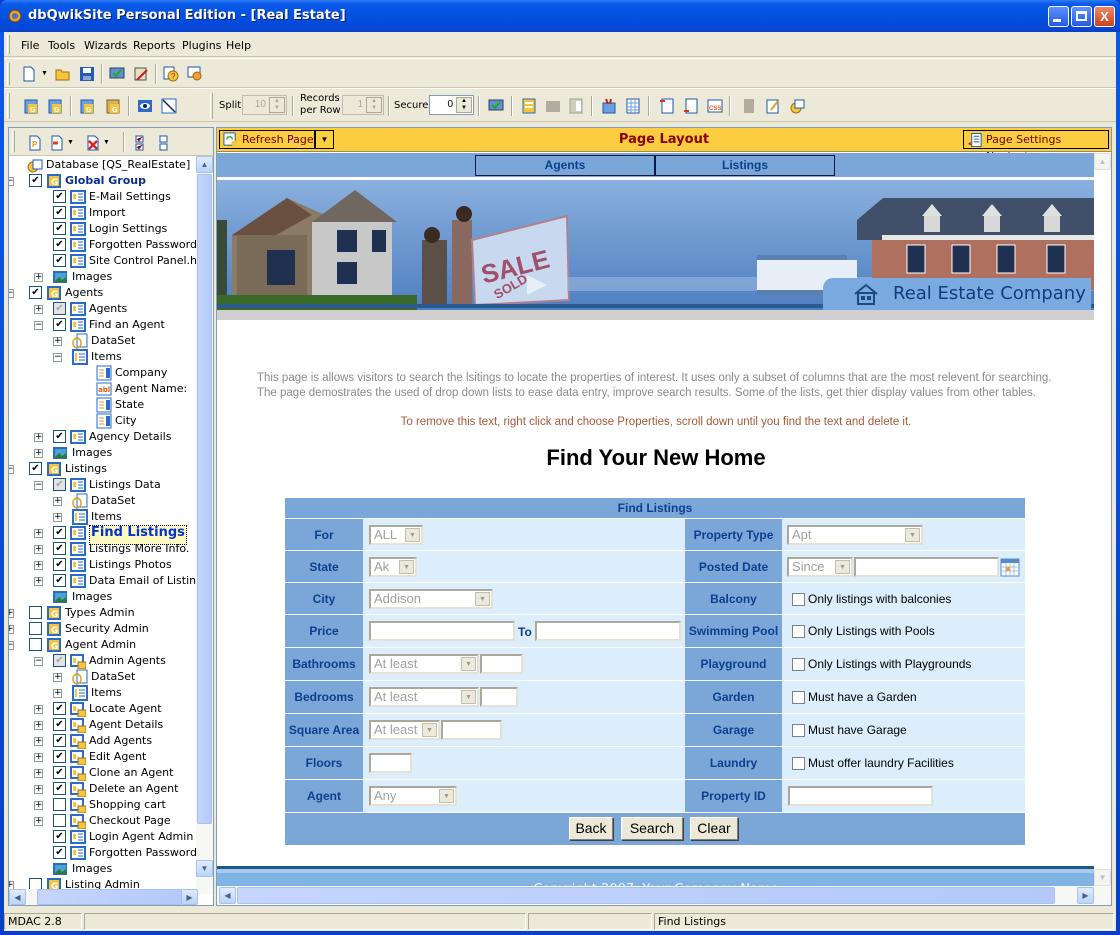 This screenshot has width=1120, height=935. What do you see at coordinates (141, 74) in the screenshot?
I see `wizard-icon` at bounding box center [141, 74].